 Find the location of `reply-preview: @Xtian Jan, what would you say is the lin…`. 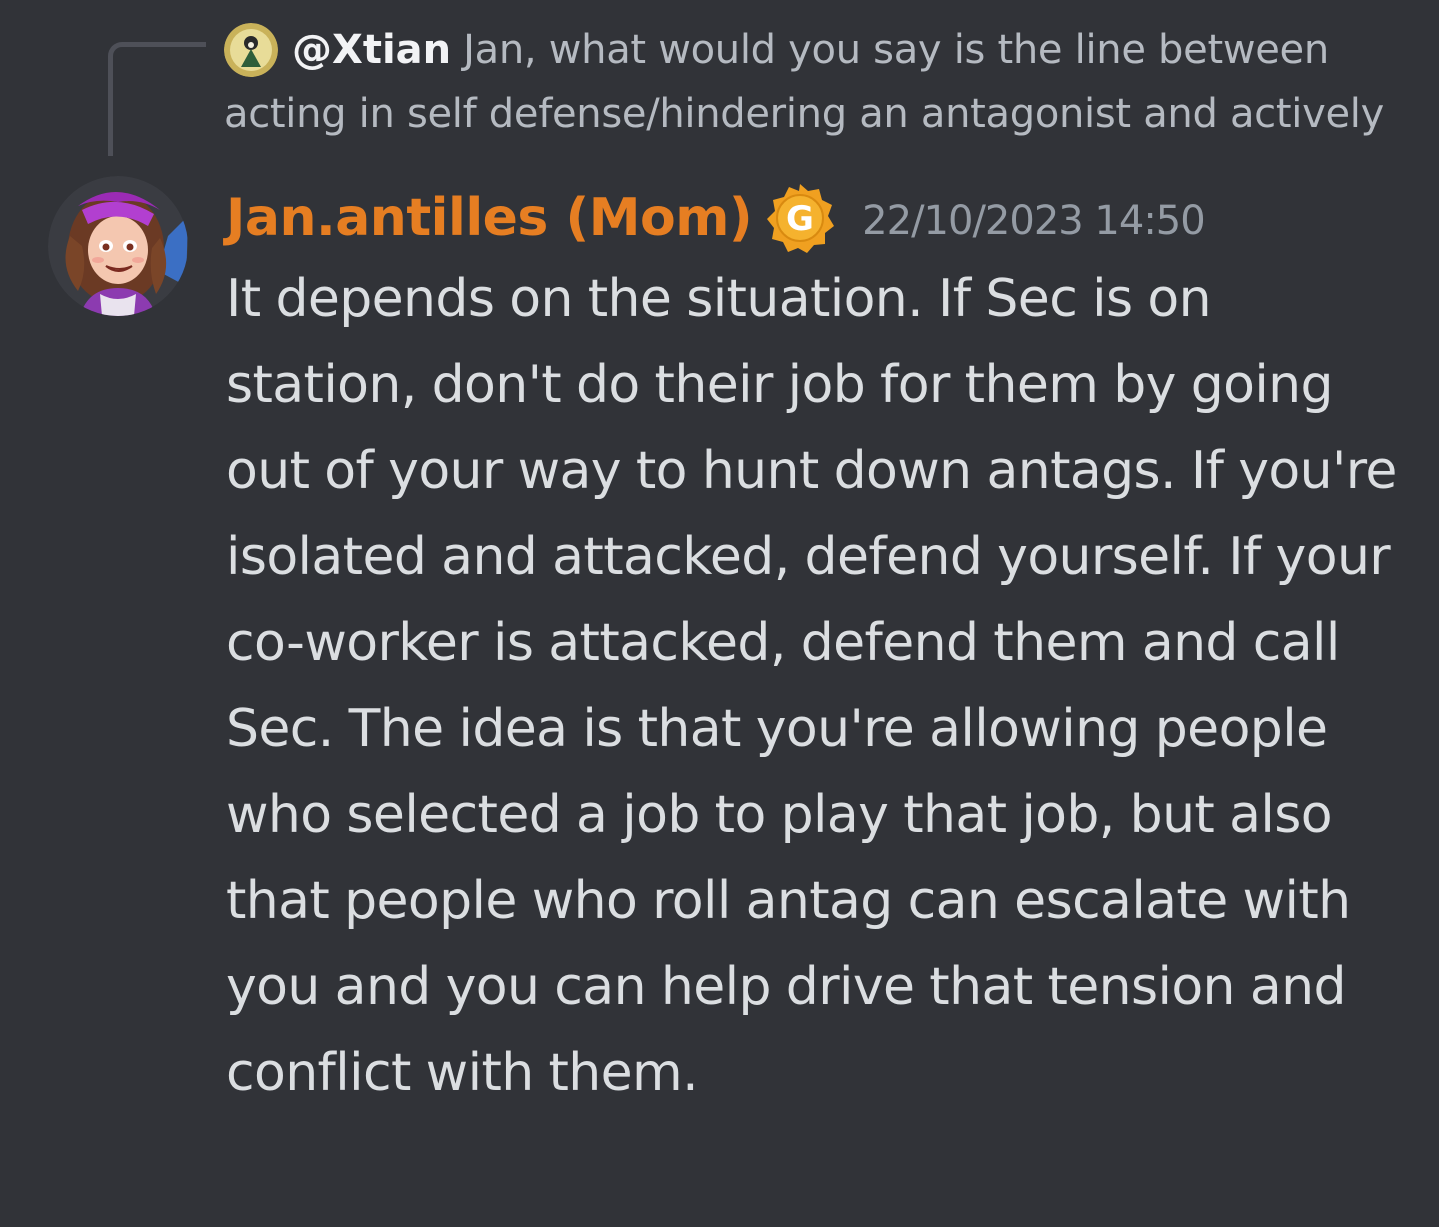

reply-preview: @Xtian Jan, what would you say is the lin… is located at coordinates (819, 82).